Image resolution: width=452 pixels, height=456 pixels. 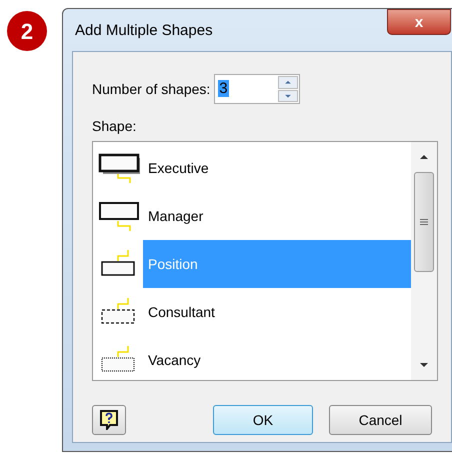 What do you see at coordinates (223, 88) in the screenshot?
I see `number-input: 3` at bounding box center [223, 88].